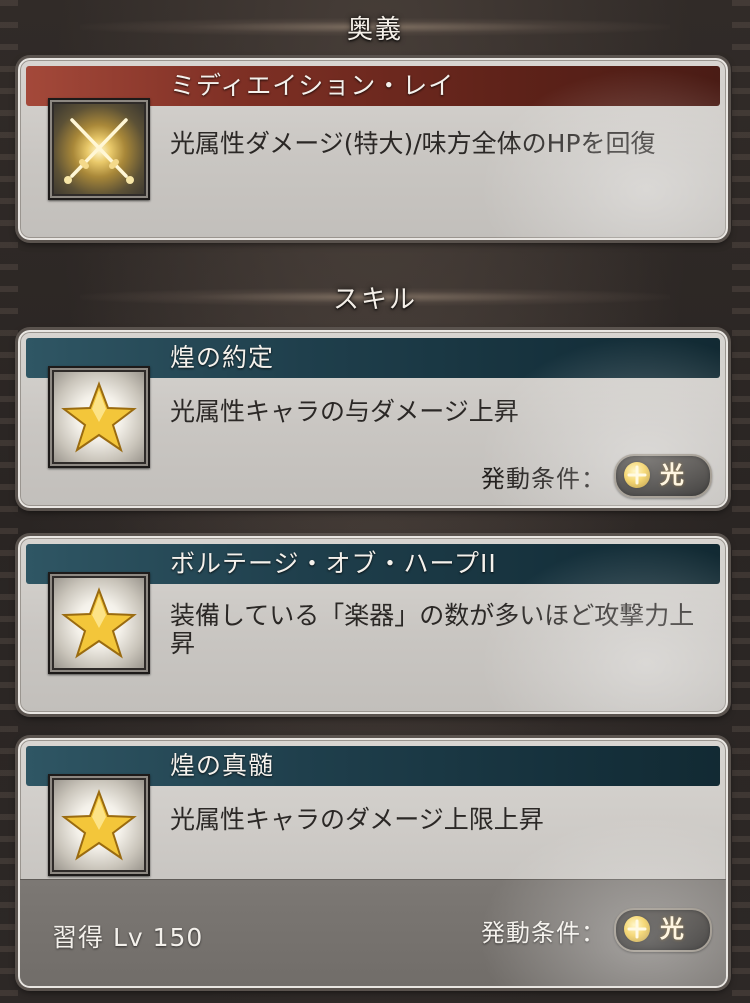  I want to click on left-border-ornament, so click(9, 501).